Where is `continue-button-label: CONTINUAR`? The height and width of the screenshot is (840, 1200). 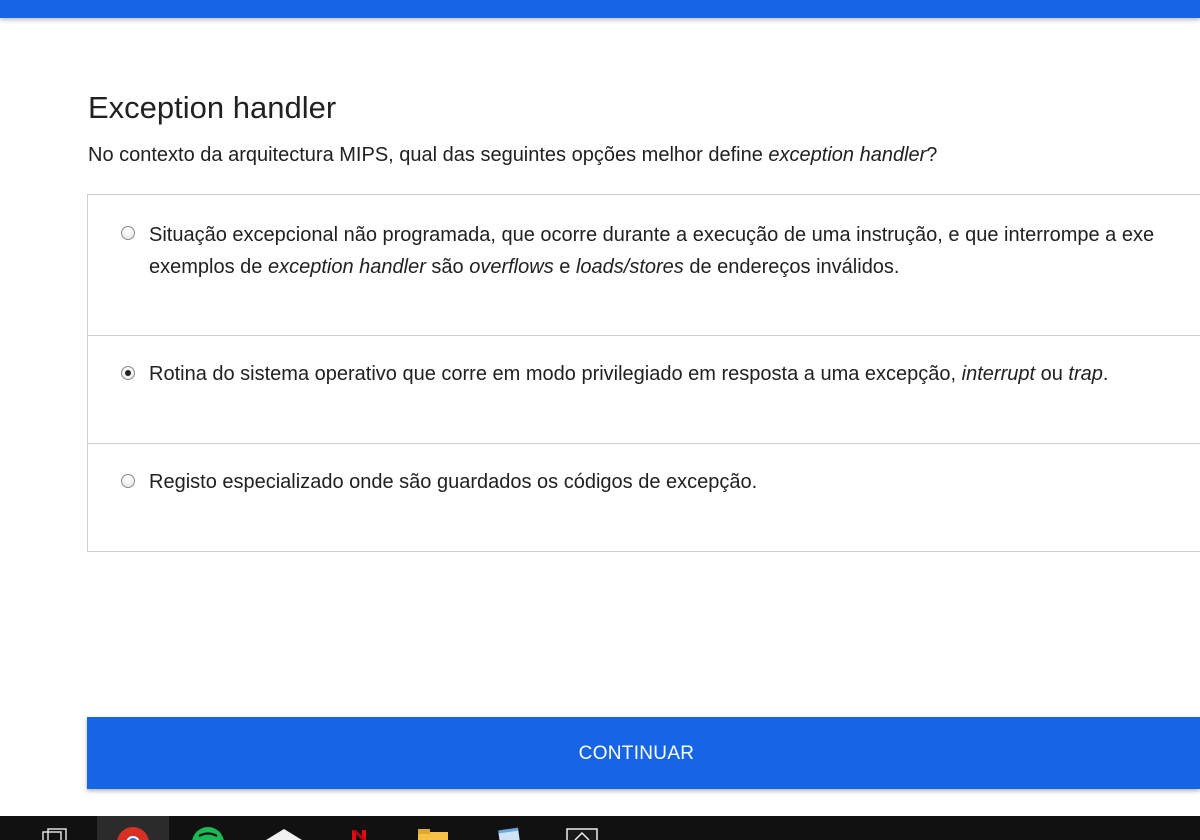
continue-button-label: CONTINUAR is located at coordinates (636, 753).